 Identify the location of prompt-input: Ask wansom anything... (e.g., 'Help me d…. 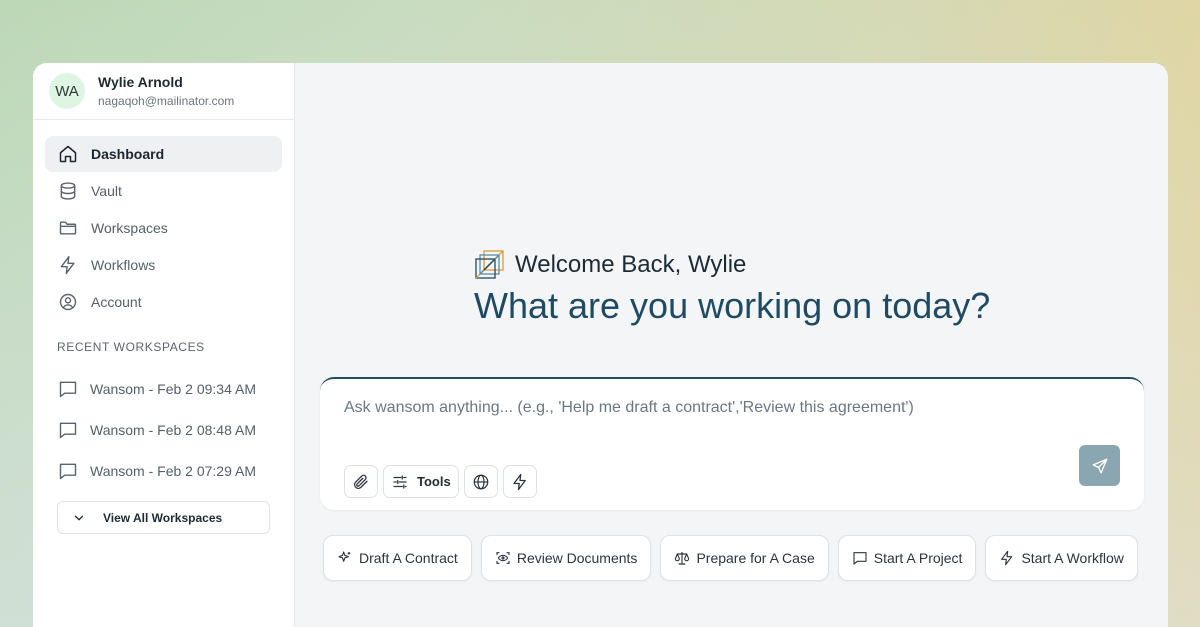
(629, 408).